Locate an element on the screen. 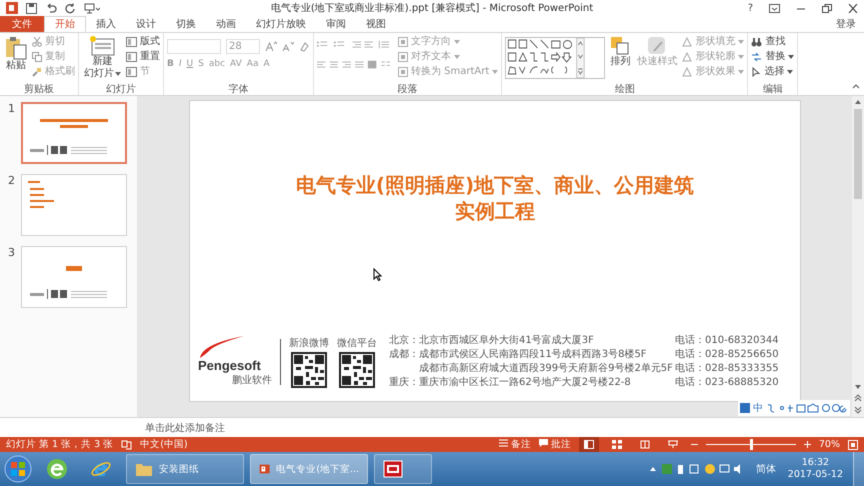  previous-slide-icon is located at coordinates (858, 398).